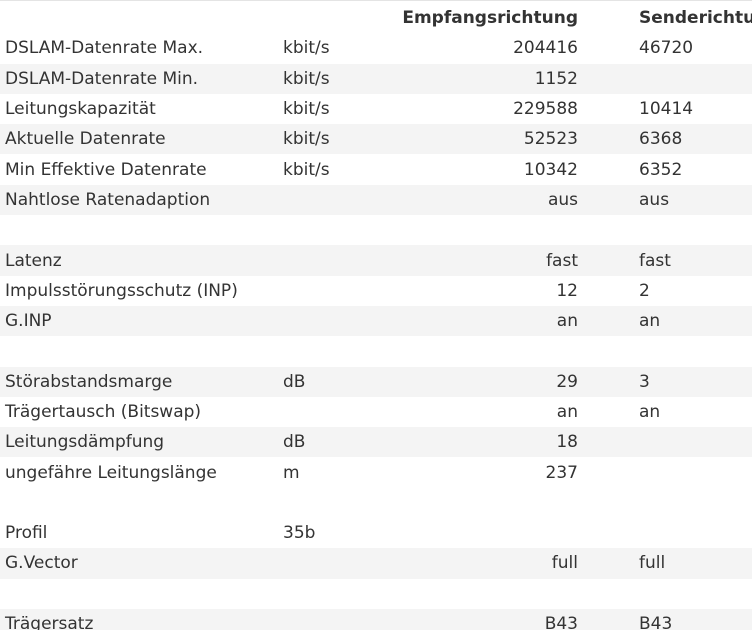  What do you see at coordinates (665, 169) in the screenshot?
I see `row-upstream-value: 6352` at bounding box center [665, 169].